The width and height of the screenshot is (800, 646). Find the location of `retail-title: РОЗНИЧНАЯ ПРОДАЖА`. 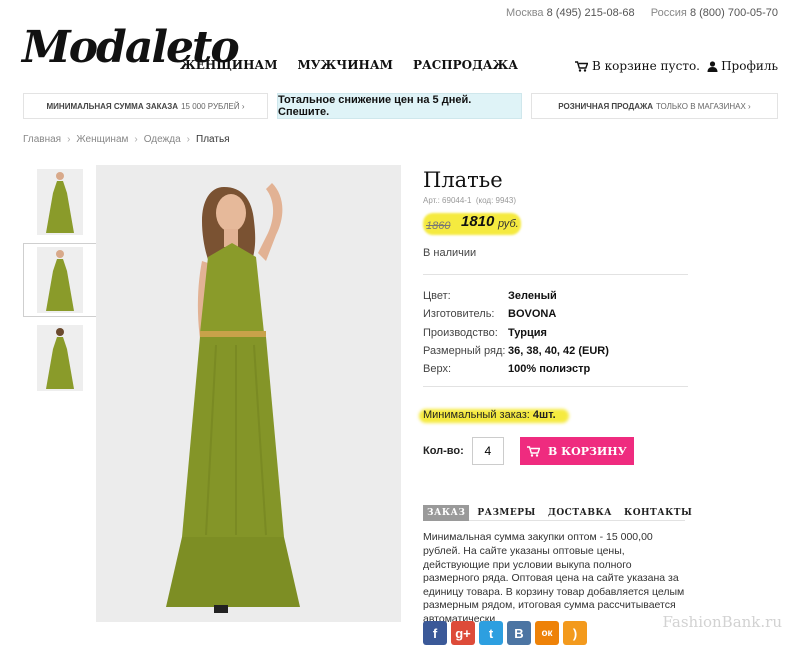

retail-title: РОЗНИЧНАЯ ПРОДАЖА is located at coordinates (606, 106).